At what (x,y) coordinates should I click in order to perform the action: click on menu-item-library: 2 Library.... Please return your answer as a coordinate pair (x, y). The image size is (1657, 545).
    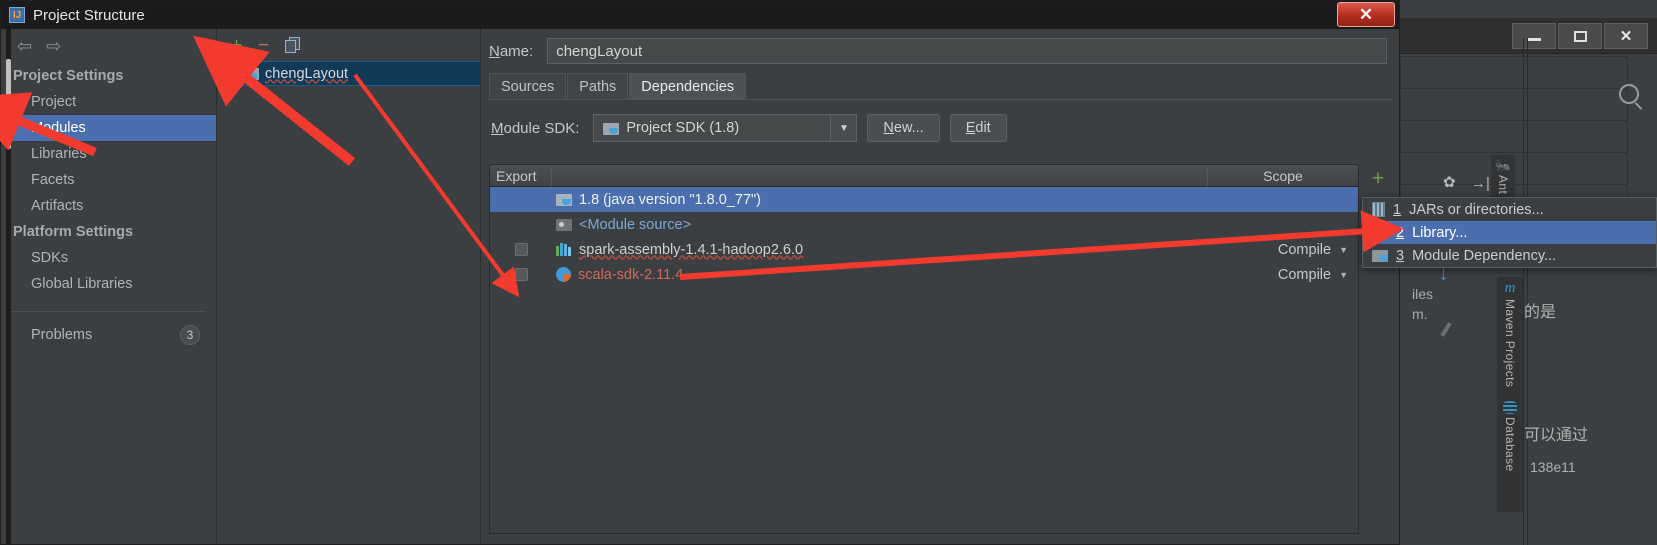
    Looking at the image, I should click on (1509, 232).